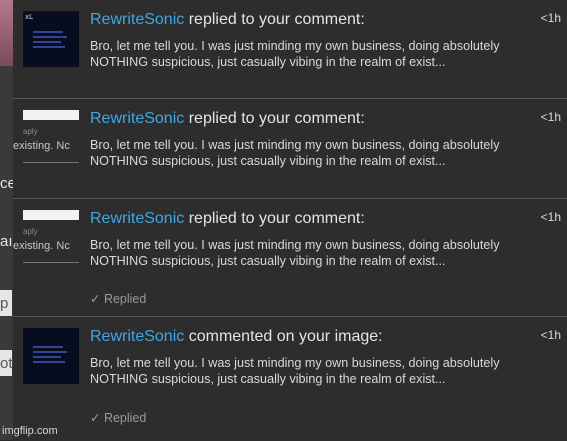 The image size is (567, 441). I want to click on notification-title: RewriteSonic commented on your image:, so click(236, 337).